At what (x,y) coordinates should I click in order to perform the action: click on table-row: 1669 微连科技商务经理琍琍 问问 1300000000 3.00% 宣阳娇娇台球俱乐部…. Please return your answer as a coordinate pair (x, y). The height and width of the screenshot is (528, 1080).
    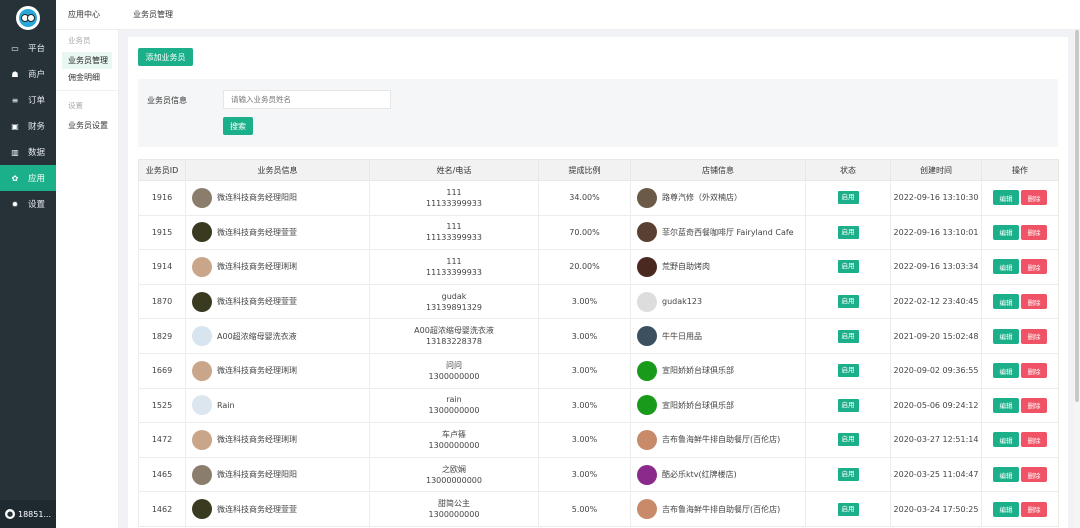
    Looking at the image, I should click on (598, 370).